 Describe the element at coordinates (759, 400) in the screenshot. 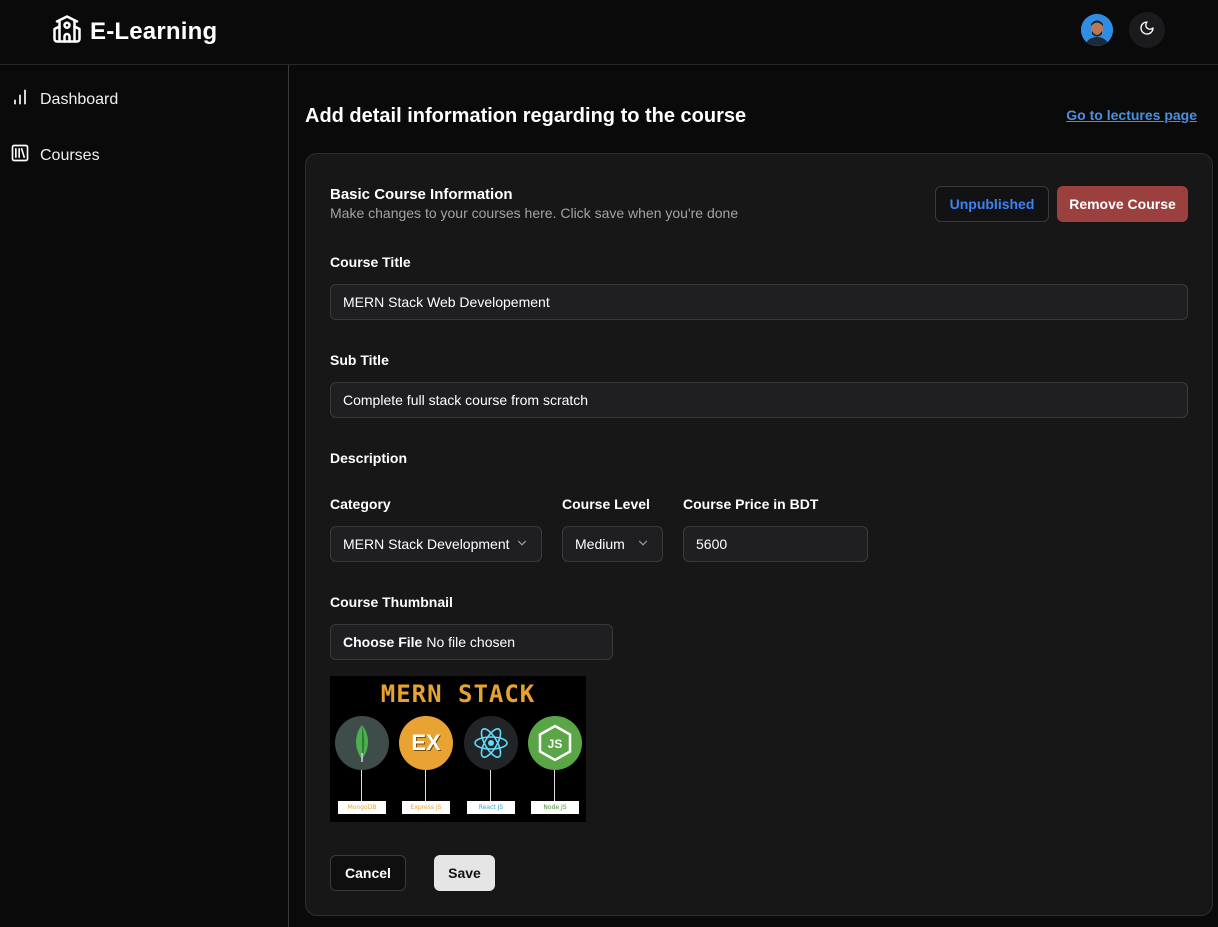

I see `subtitle-input: Complete full stack course from scratch` at that location.